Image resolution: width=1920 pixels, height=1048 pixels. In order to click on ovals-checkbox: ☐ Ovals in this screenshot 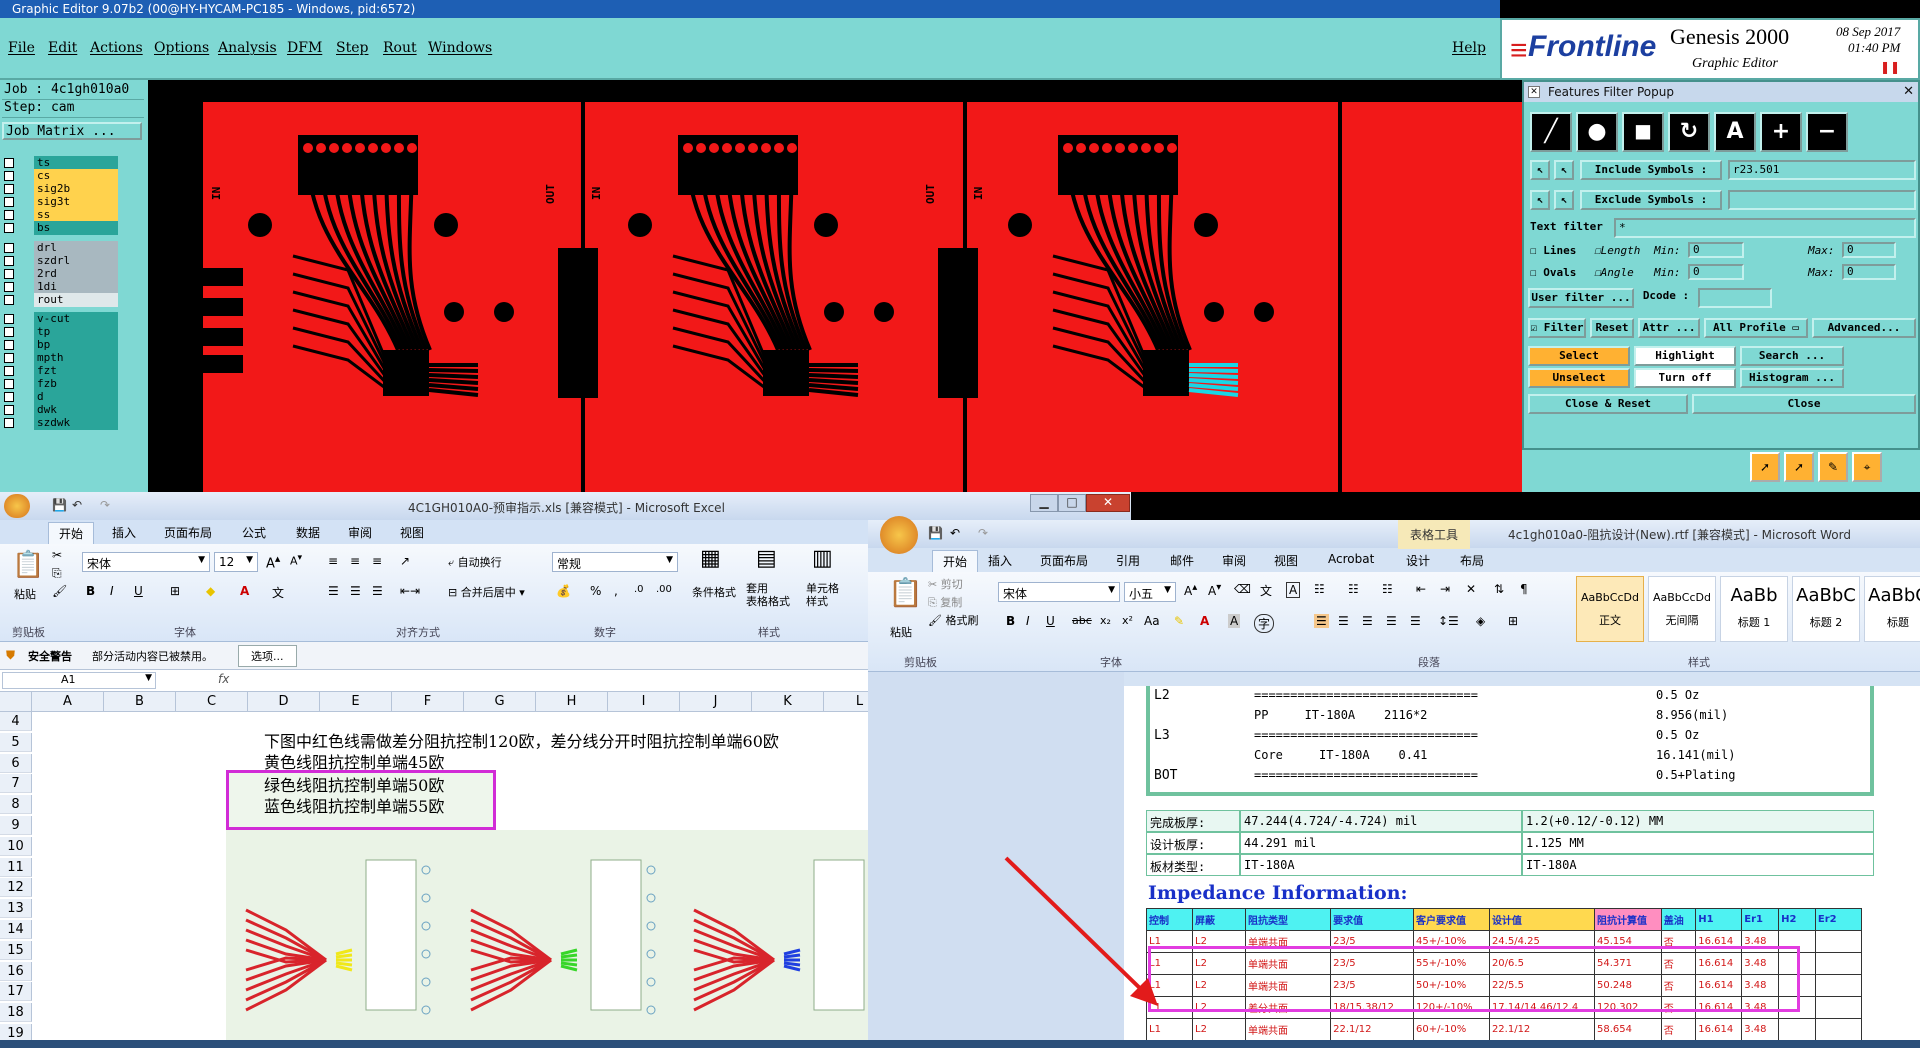, I will do `click(1553, 272)`.